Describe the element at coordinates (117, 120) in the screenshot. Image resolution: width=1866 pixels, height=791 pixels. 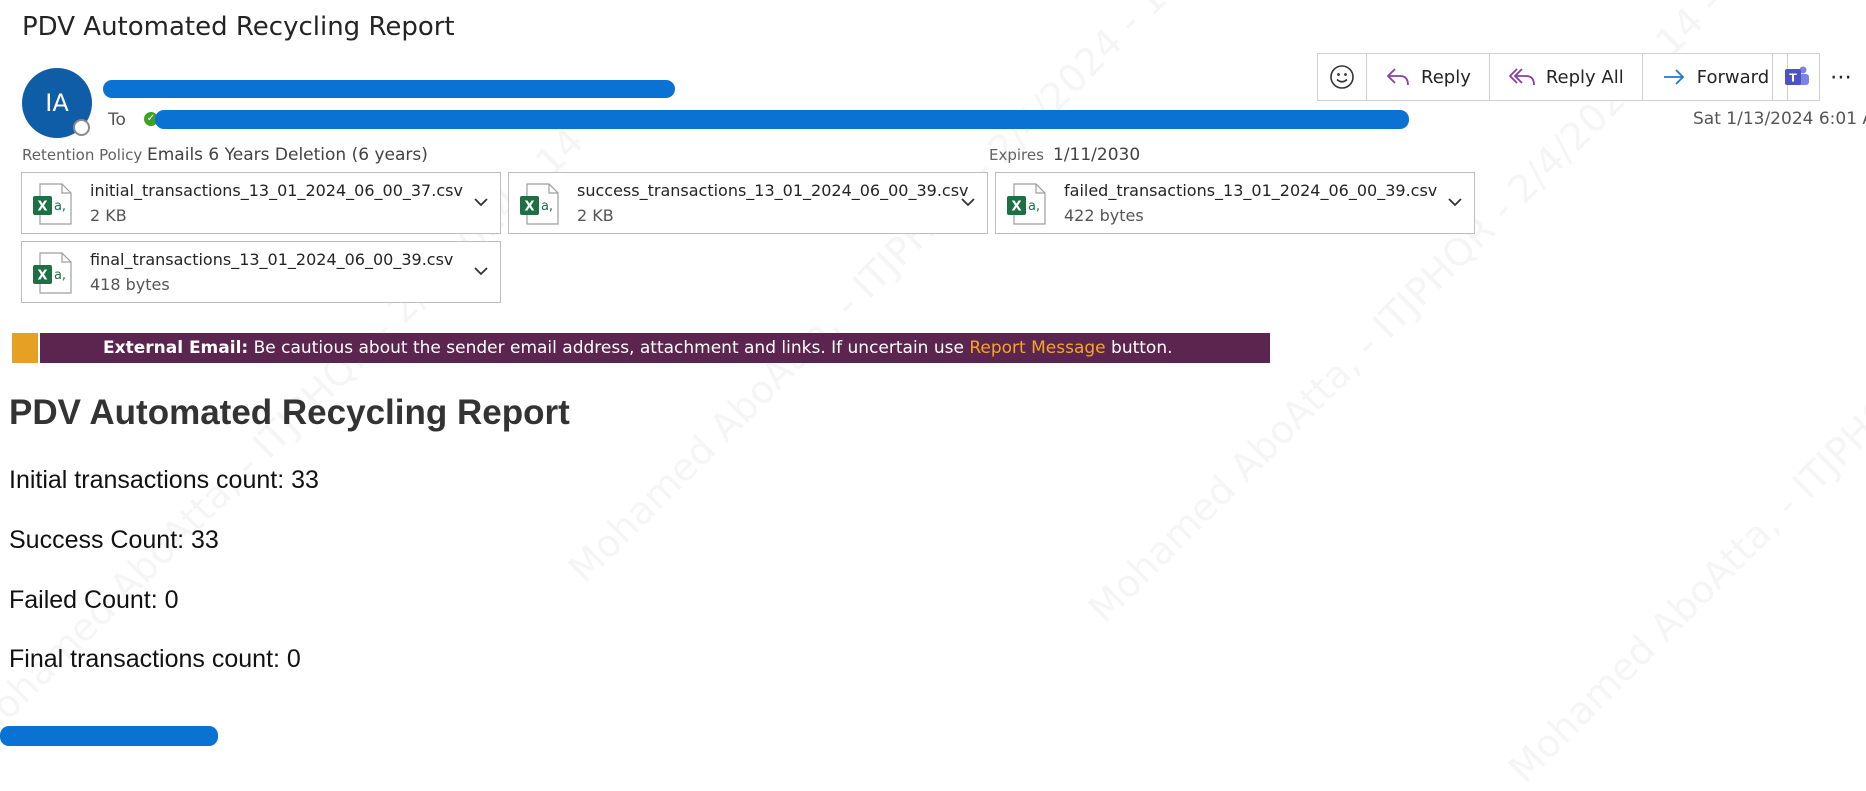
I see `to-label: To` at that location.